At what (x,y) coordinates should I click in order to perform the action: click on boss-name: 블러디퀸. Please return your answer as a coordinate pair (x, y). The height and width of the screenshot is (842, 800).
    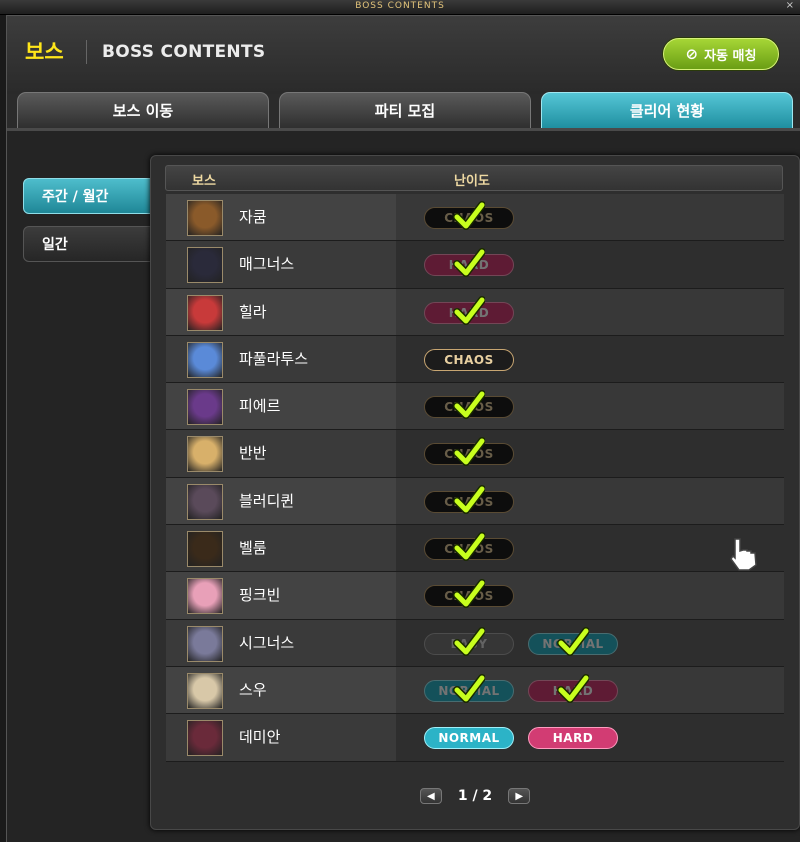
    Looking at the image, I should click on (267, 500).